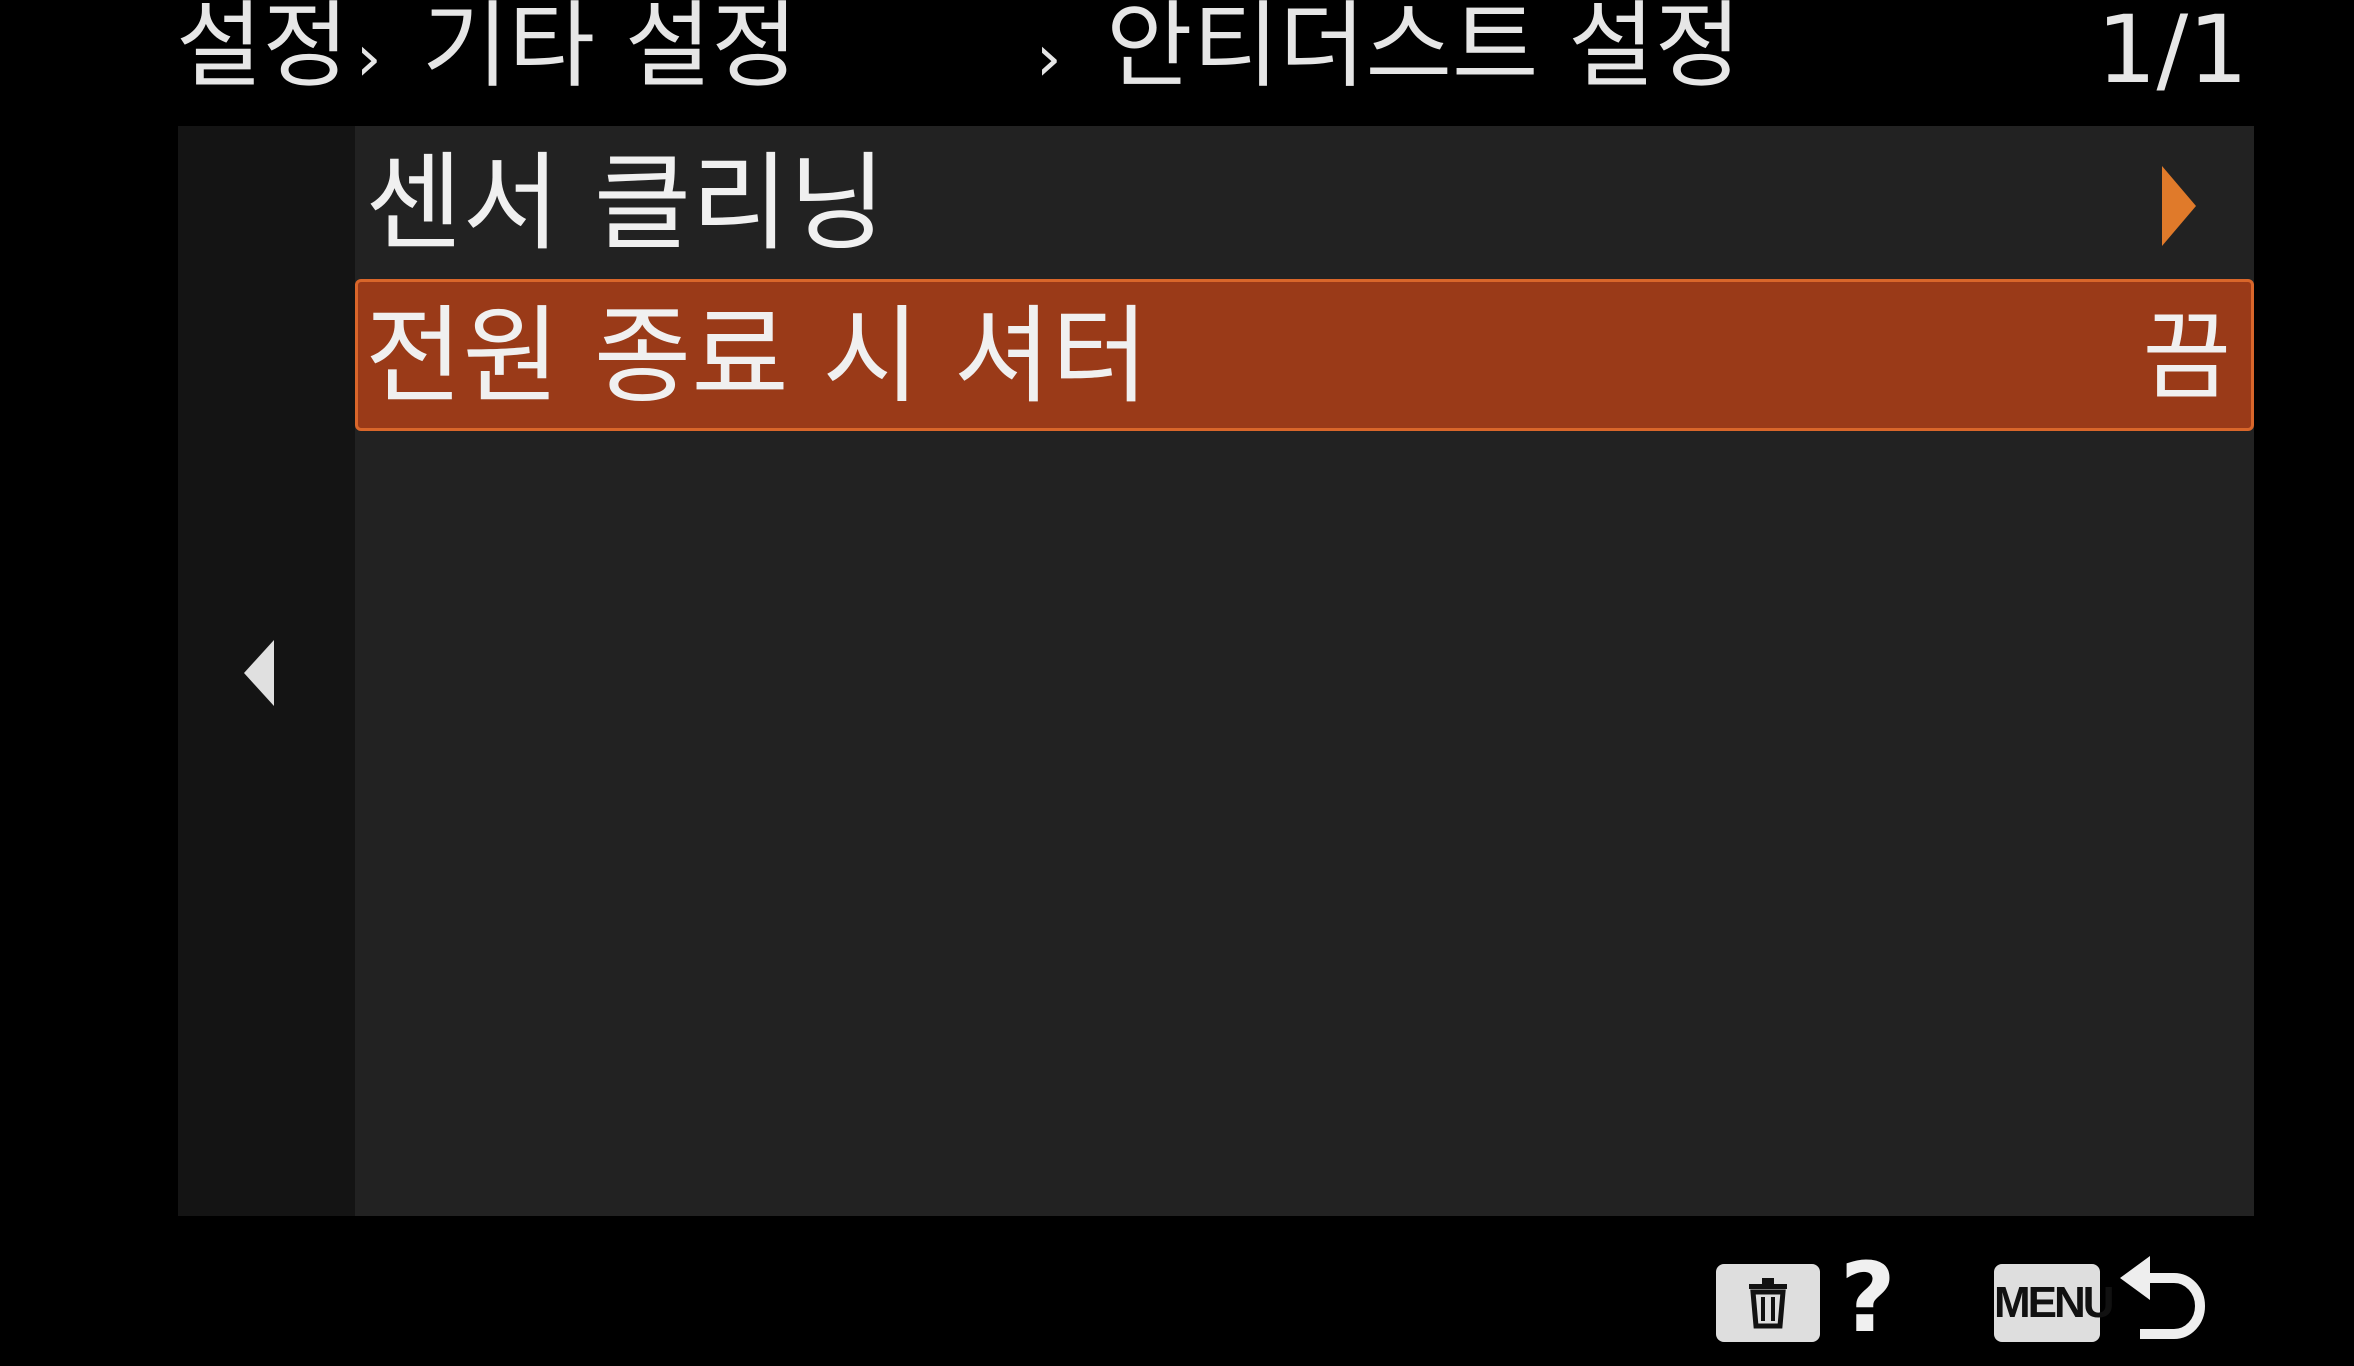 The width and height of the screenshot is (2354, 1366). I want to click on breadcrumb-other-settings: 기타 설정, so click(610, 50).